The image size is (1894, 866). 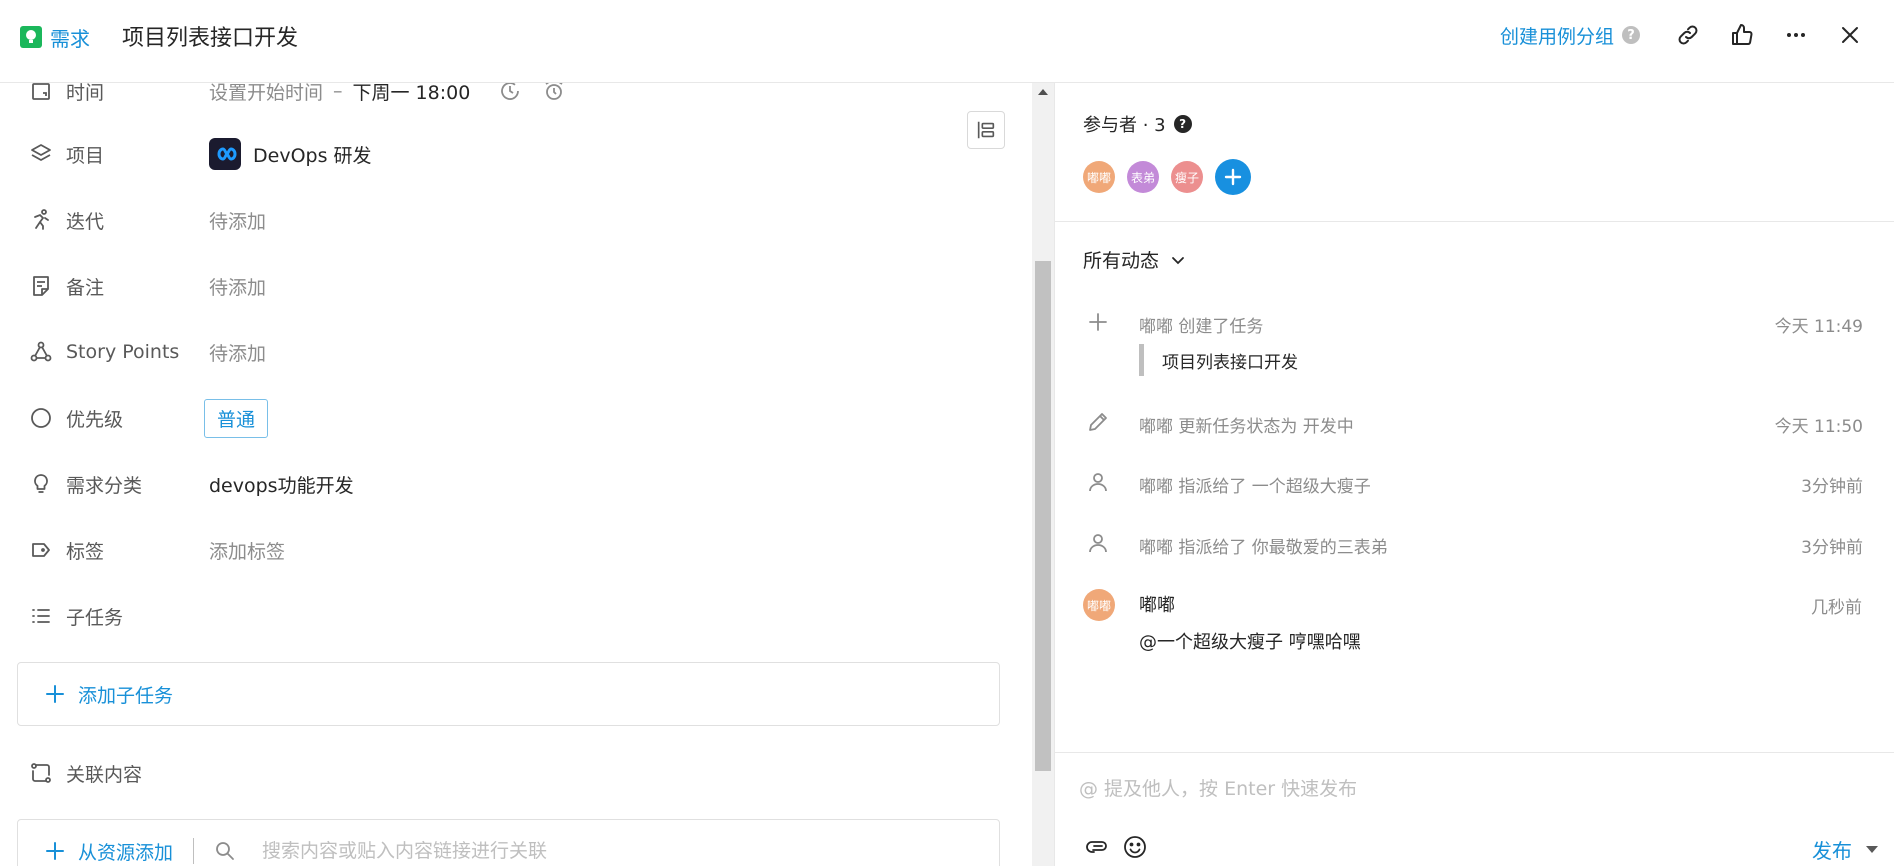 What do you see at coordinates (1121, 261) in the screenshot?
I see `activity-filter-label: 所有动态` at bounding box center [1121, 261].